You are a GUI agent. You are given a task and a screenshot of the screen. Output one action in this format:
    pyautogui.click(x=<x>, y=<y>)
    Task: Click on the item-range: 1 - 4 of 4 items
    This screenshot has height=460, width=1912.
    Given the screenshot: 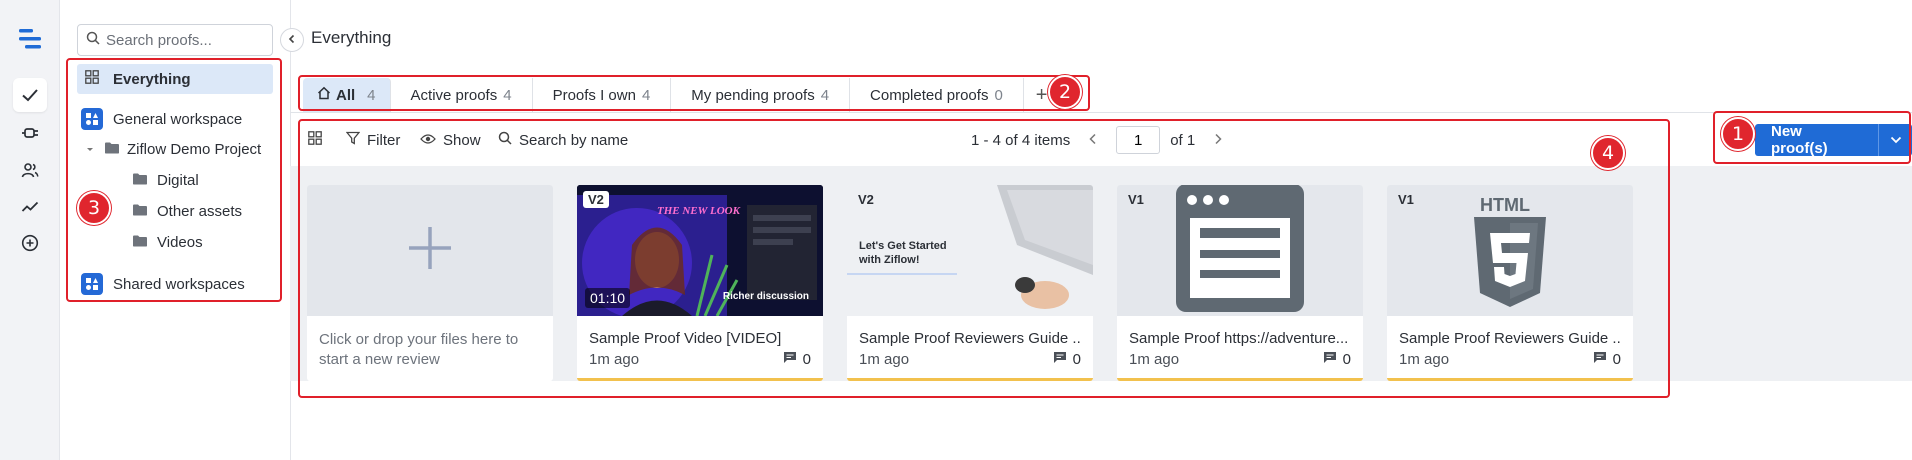 What is the action you would take?
    pyautogui.click(x=1021, y=140)
    